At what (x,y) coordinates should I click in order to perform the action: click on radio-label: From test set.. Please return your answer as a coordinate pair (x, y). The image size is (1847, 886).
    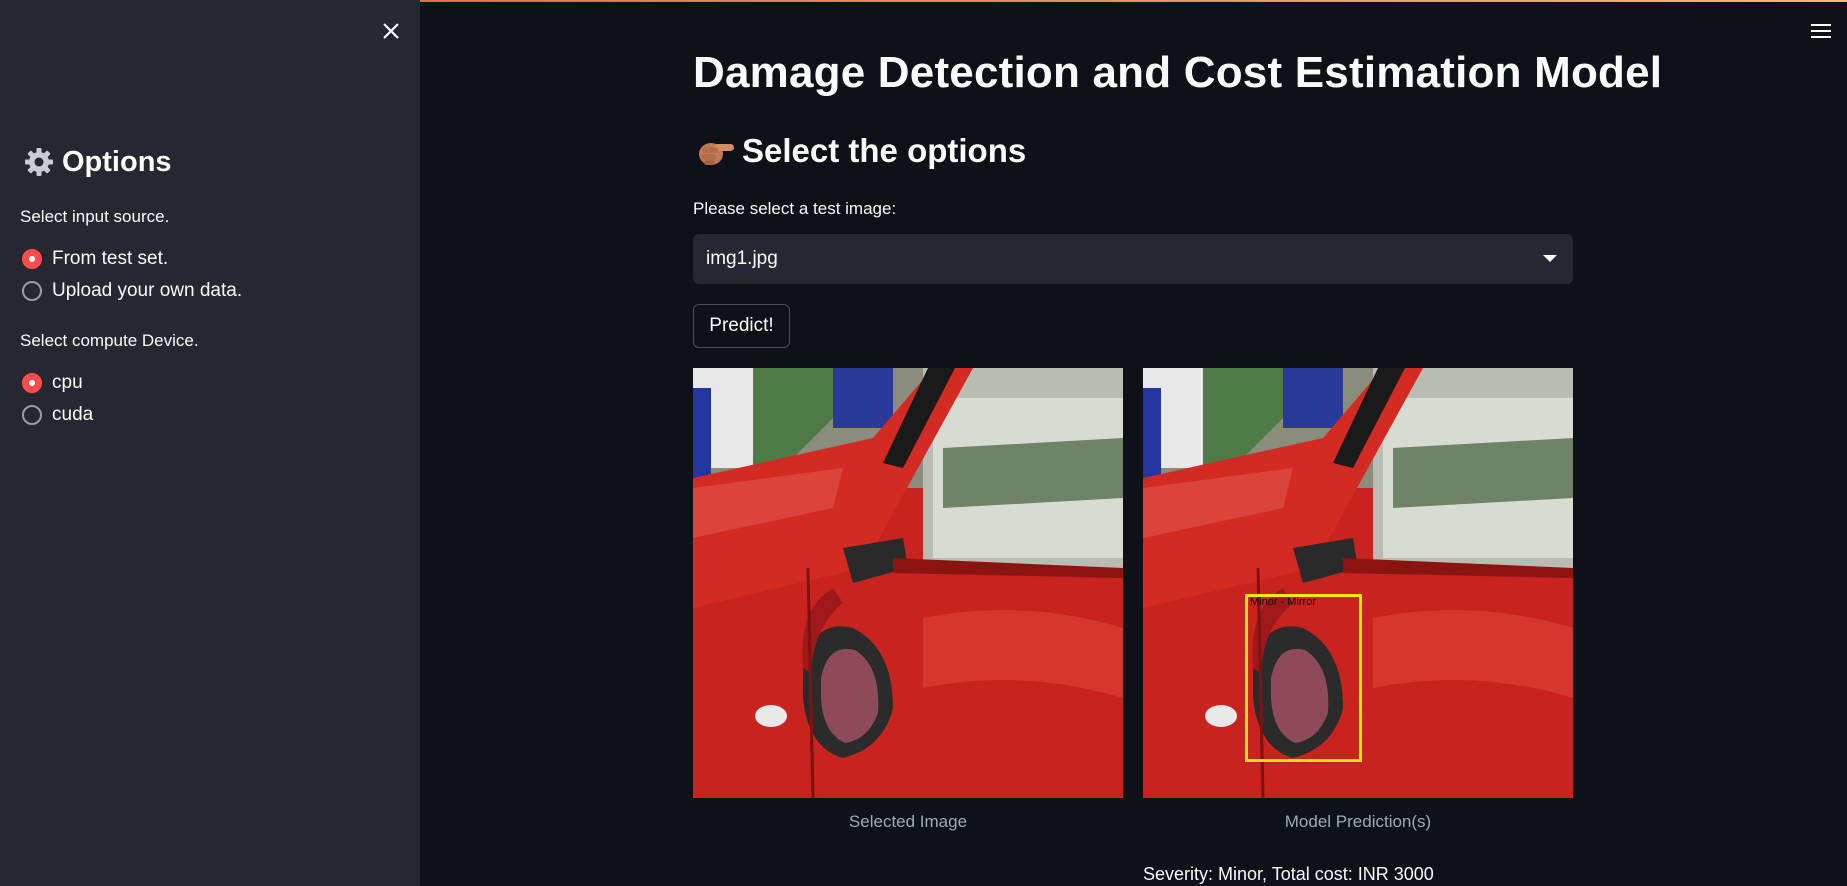
    Looking at the image, I should click on (110, 258).